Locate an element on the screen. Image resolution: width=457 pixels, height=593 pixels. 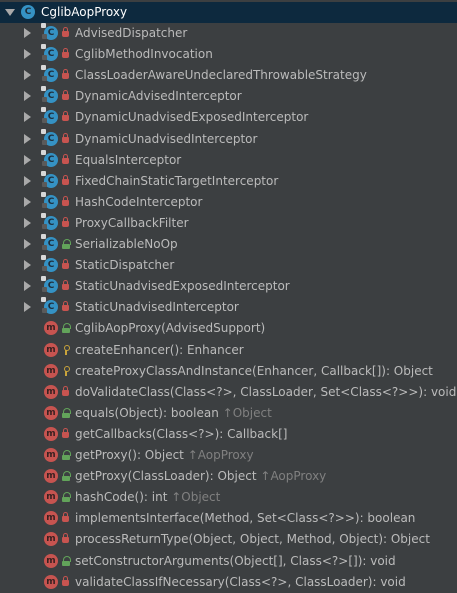
tree-item-inner-class: C DynamicAdvisedInterceptor is located at coordinates (228, 96).